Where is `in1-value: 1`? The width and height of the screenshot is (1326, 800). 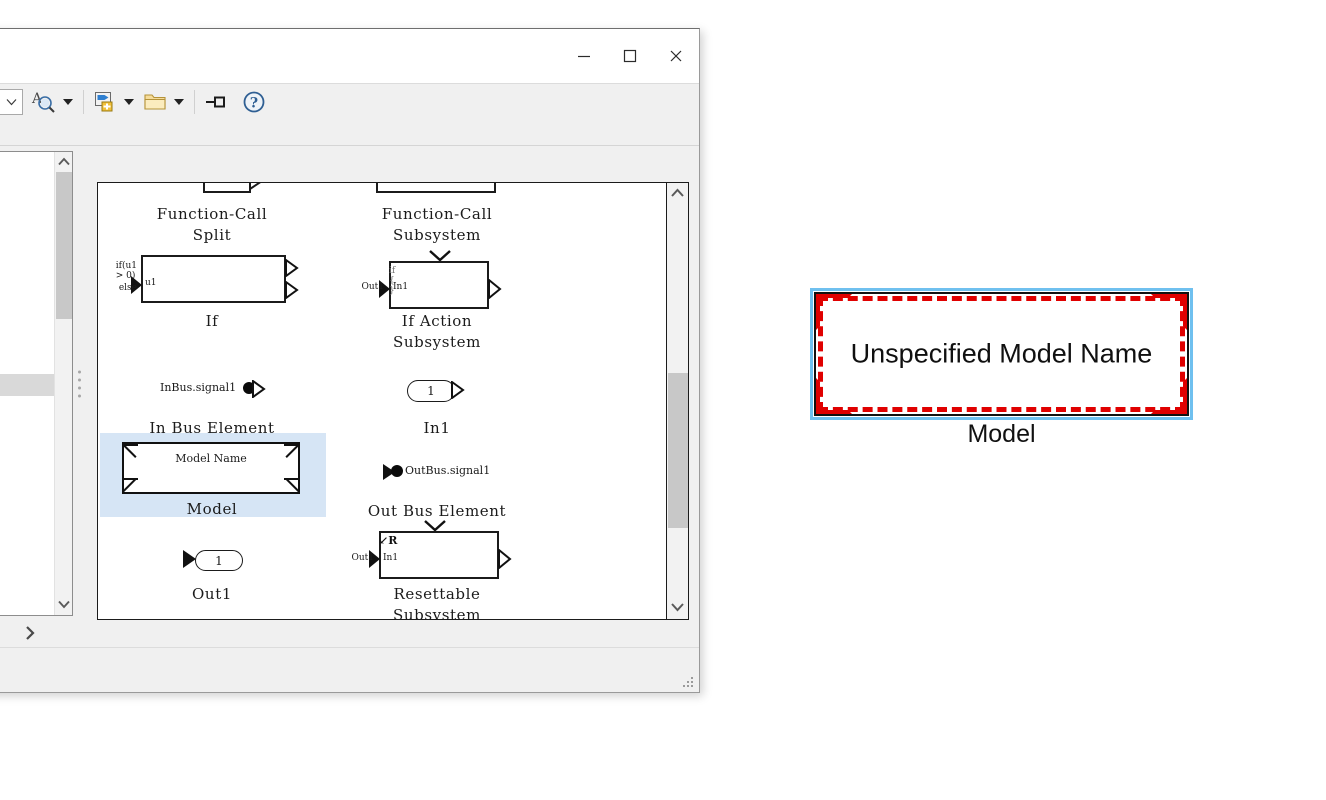 in1-value: 1 is located at coordinates (431, 391).